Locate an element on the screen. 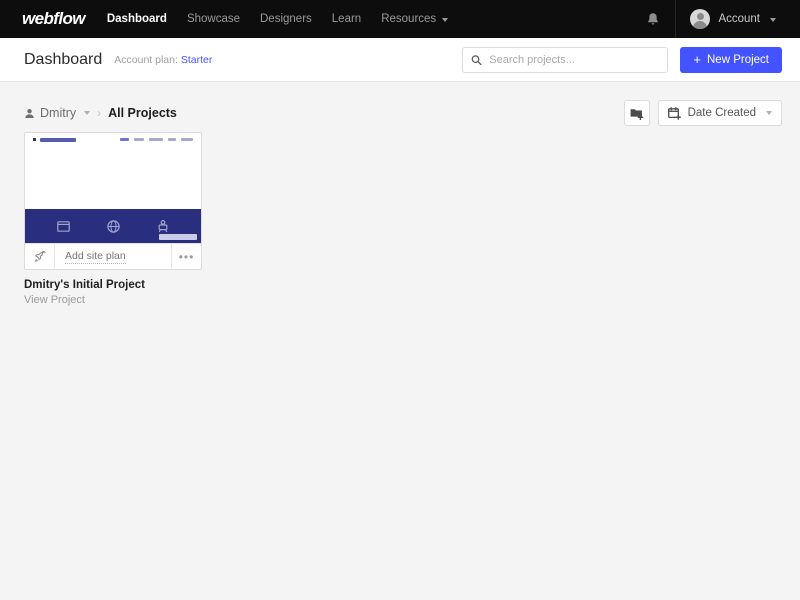 The image size is (800, 600). account-label: Account is located at coordinates (739, 19).